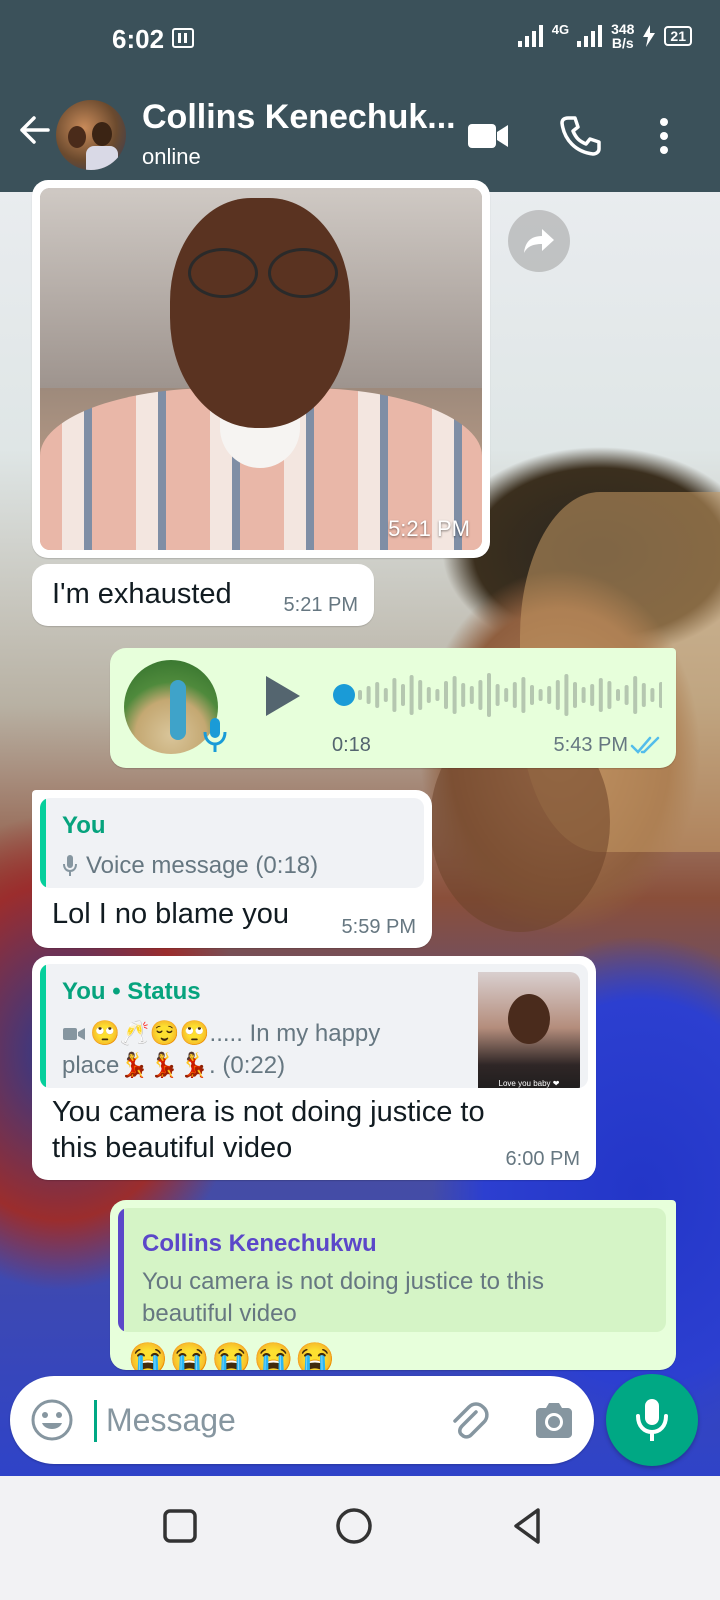 This screenshot has height=1600, width=720. I want to click on message-text: I'm exhausted, so click(142, 594).